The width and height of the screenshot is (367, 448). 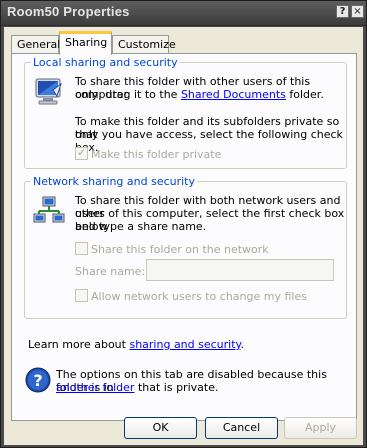 What do you see at coordinates (320, 428) in the screenshot?
I see `apply-button: Apply` at bounding box center [320, 428].